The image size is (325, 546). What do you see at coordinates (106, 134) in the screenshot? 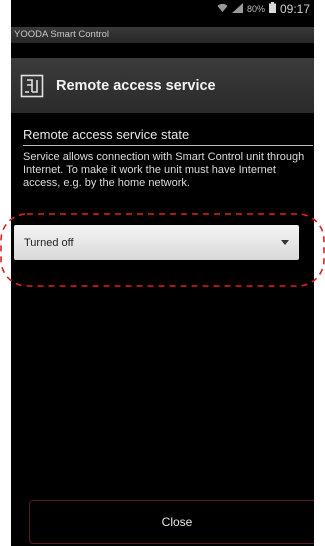
I see `section-title: Remote access service state` at bounding box center [106, 134].